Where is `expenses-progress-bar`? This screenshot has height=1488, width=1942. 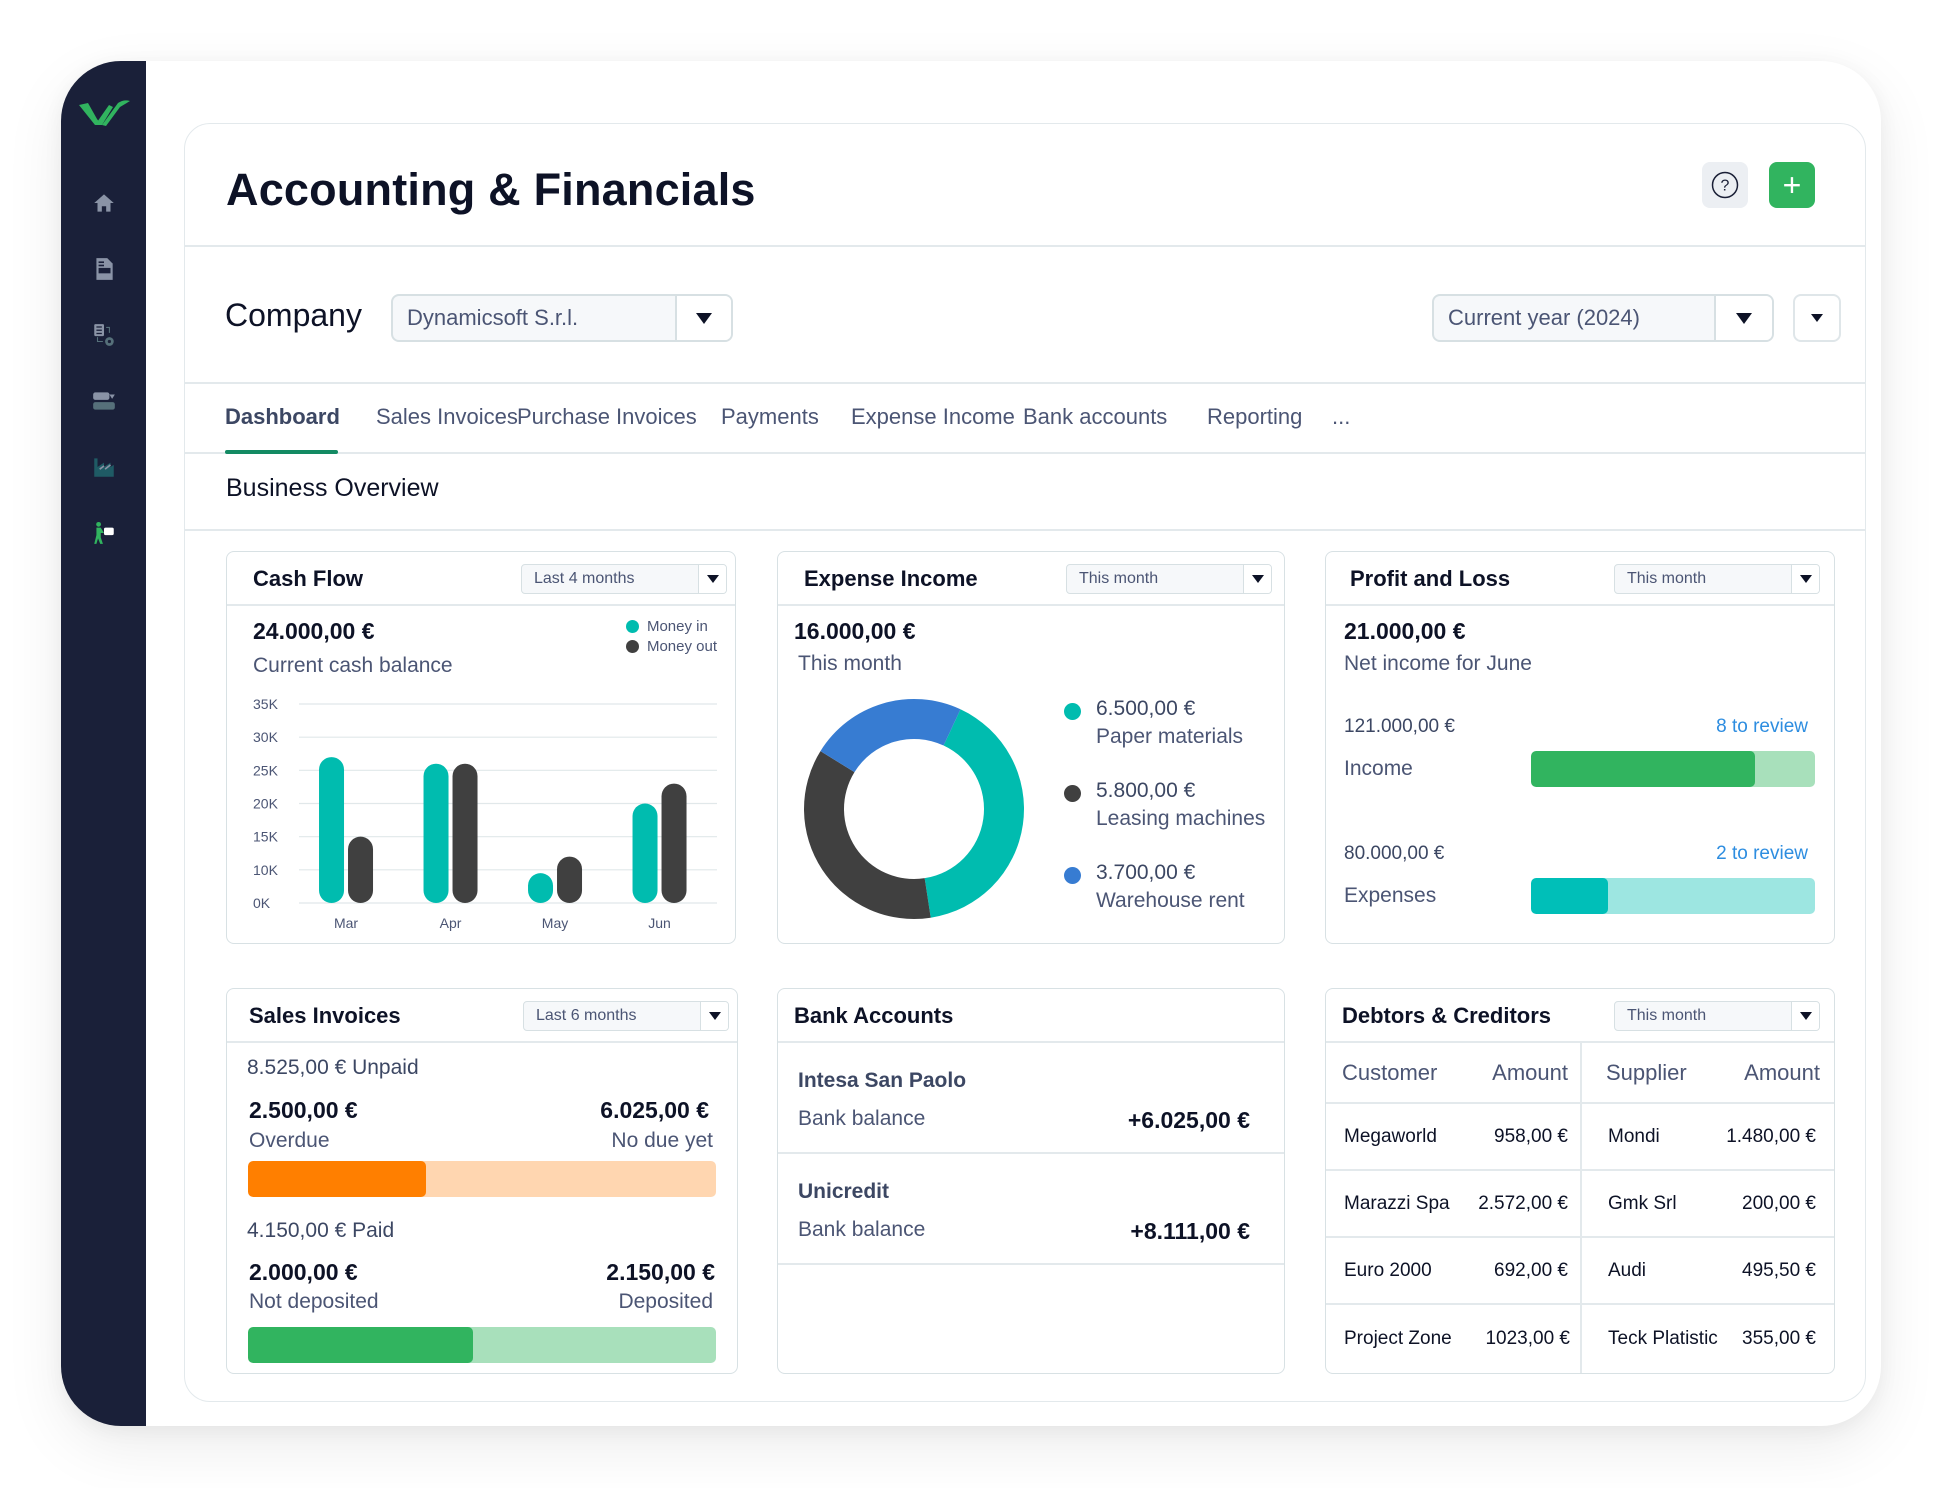 expenses-progress-bar is located at coordinates (1673, 896).